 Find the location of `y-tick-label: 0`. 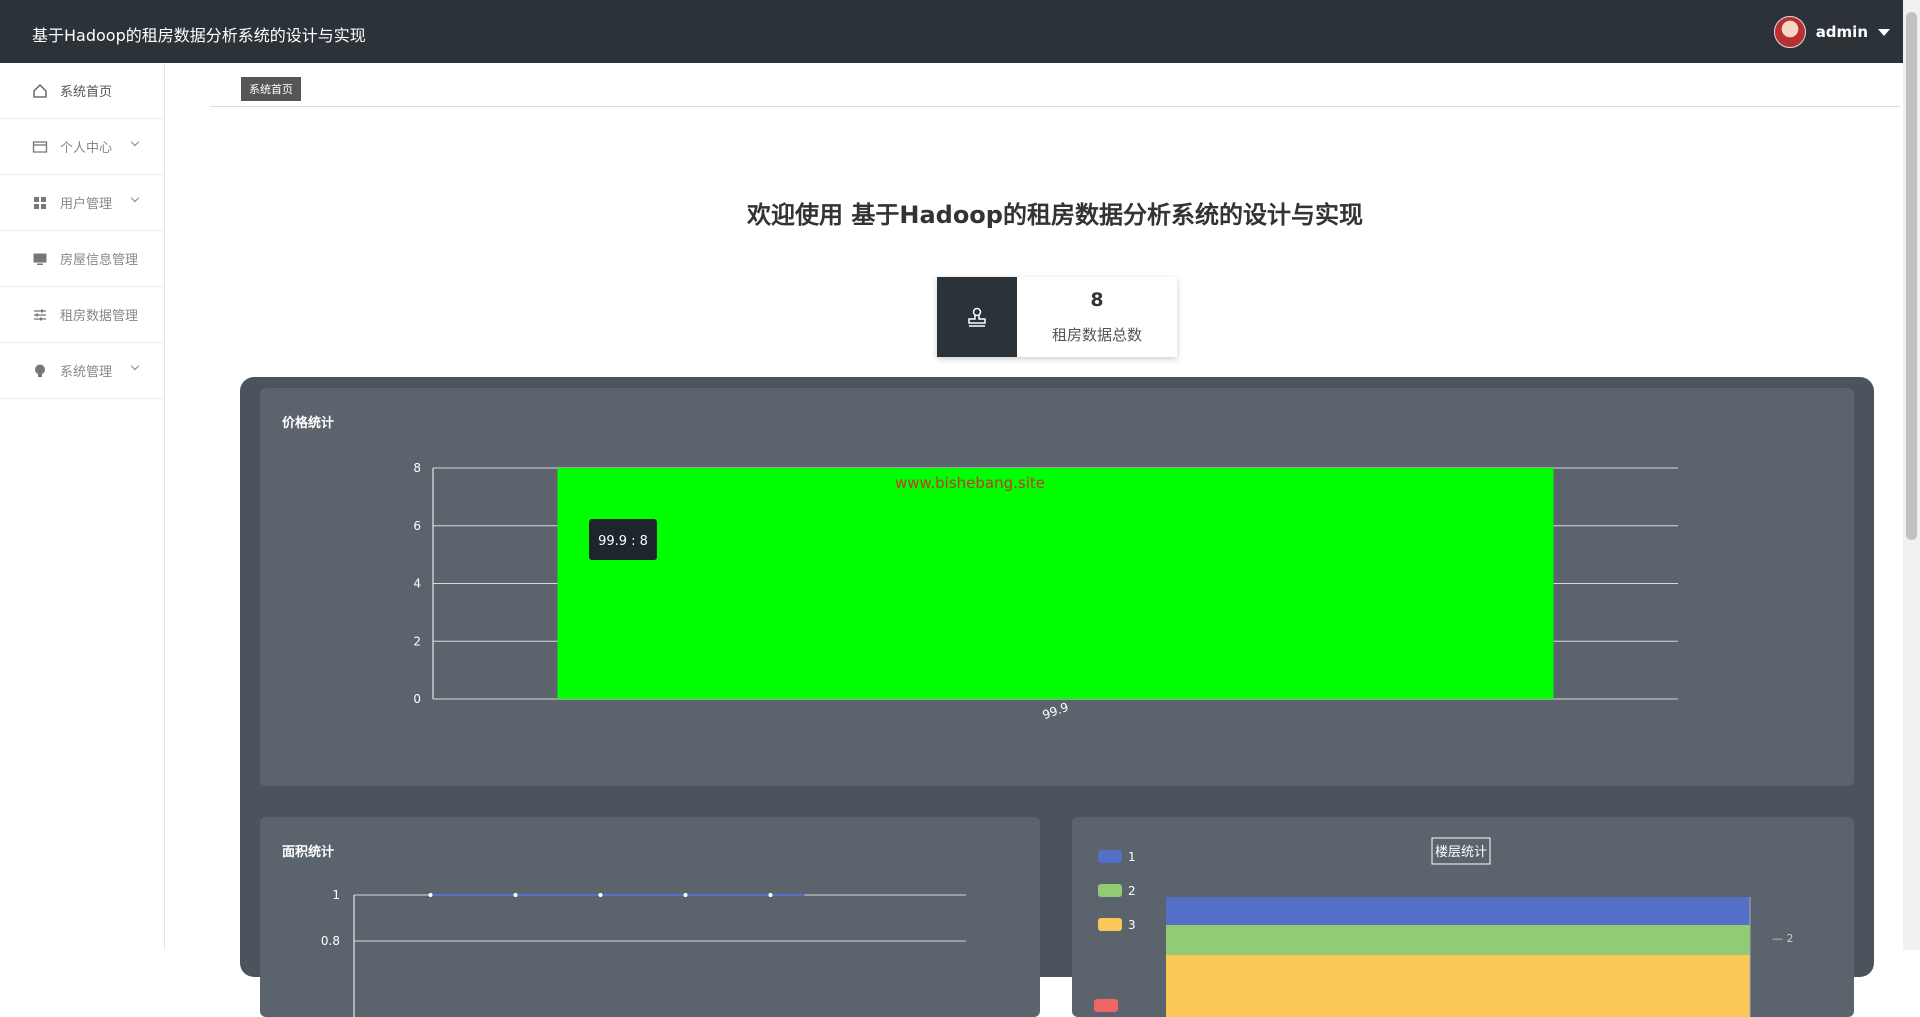

y-tick-label: 0 is located at coordinates (417, 699).